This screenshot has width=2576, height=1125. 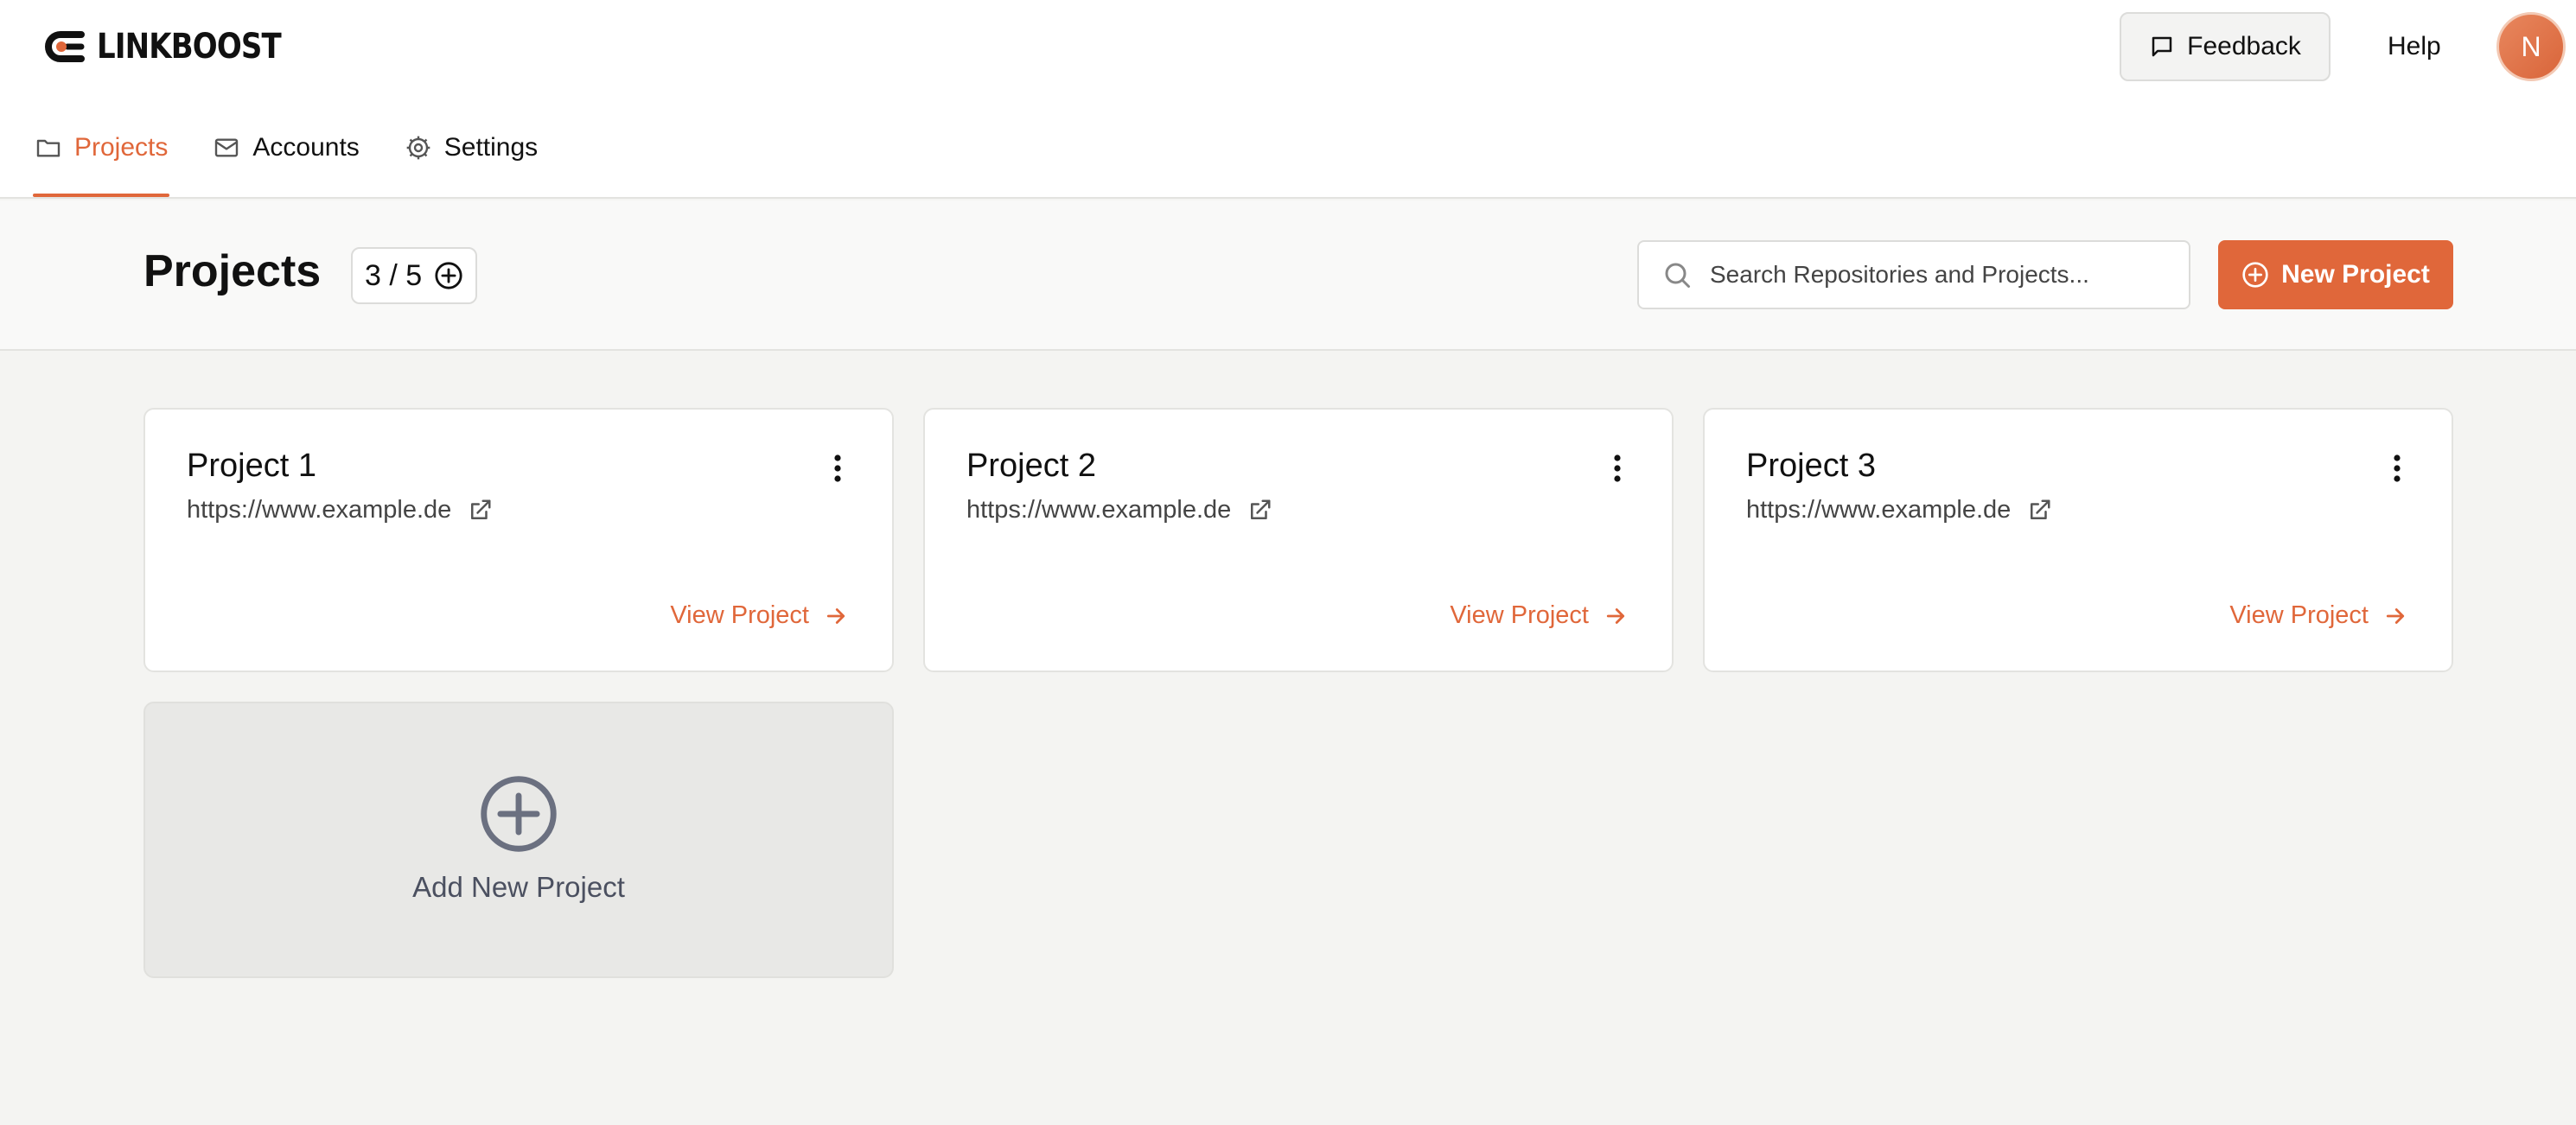 I want to click on new-project-button: New Project, so click(x=2335, y=274).